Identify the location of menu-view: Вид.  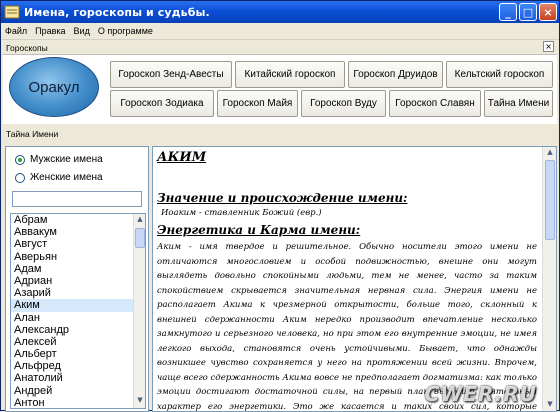
(82, 31).